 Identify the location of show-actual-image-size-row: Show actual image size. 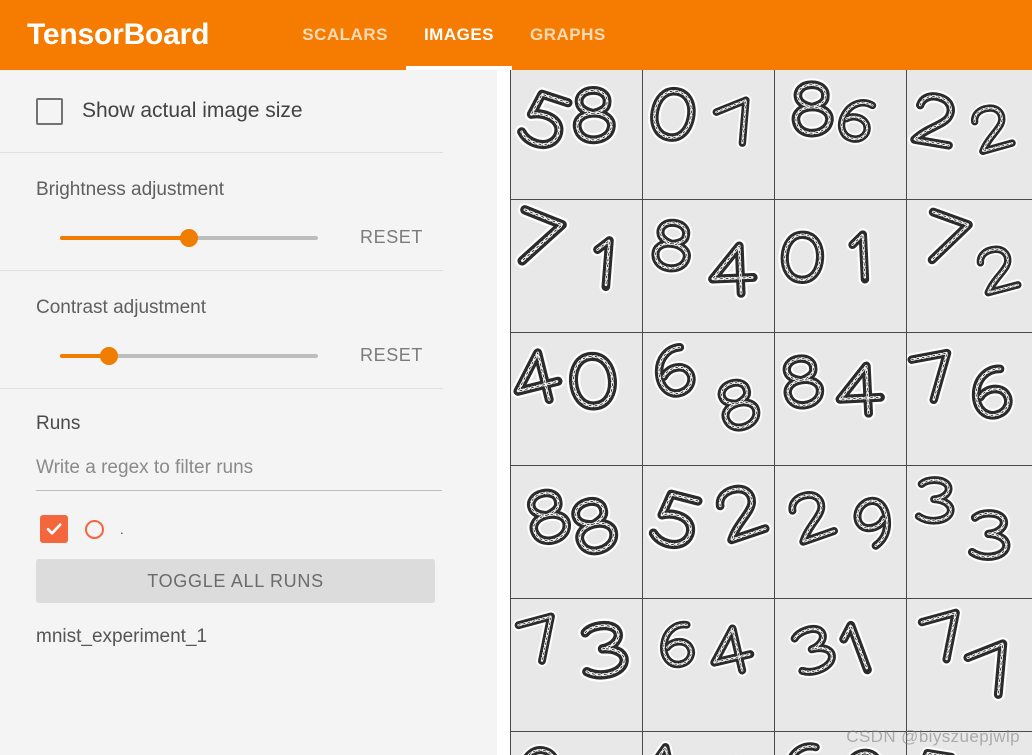
(248, 111).